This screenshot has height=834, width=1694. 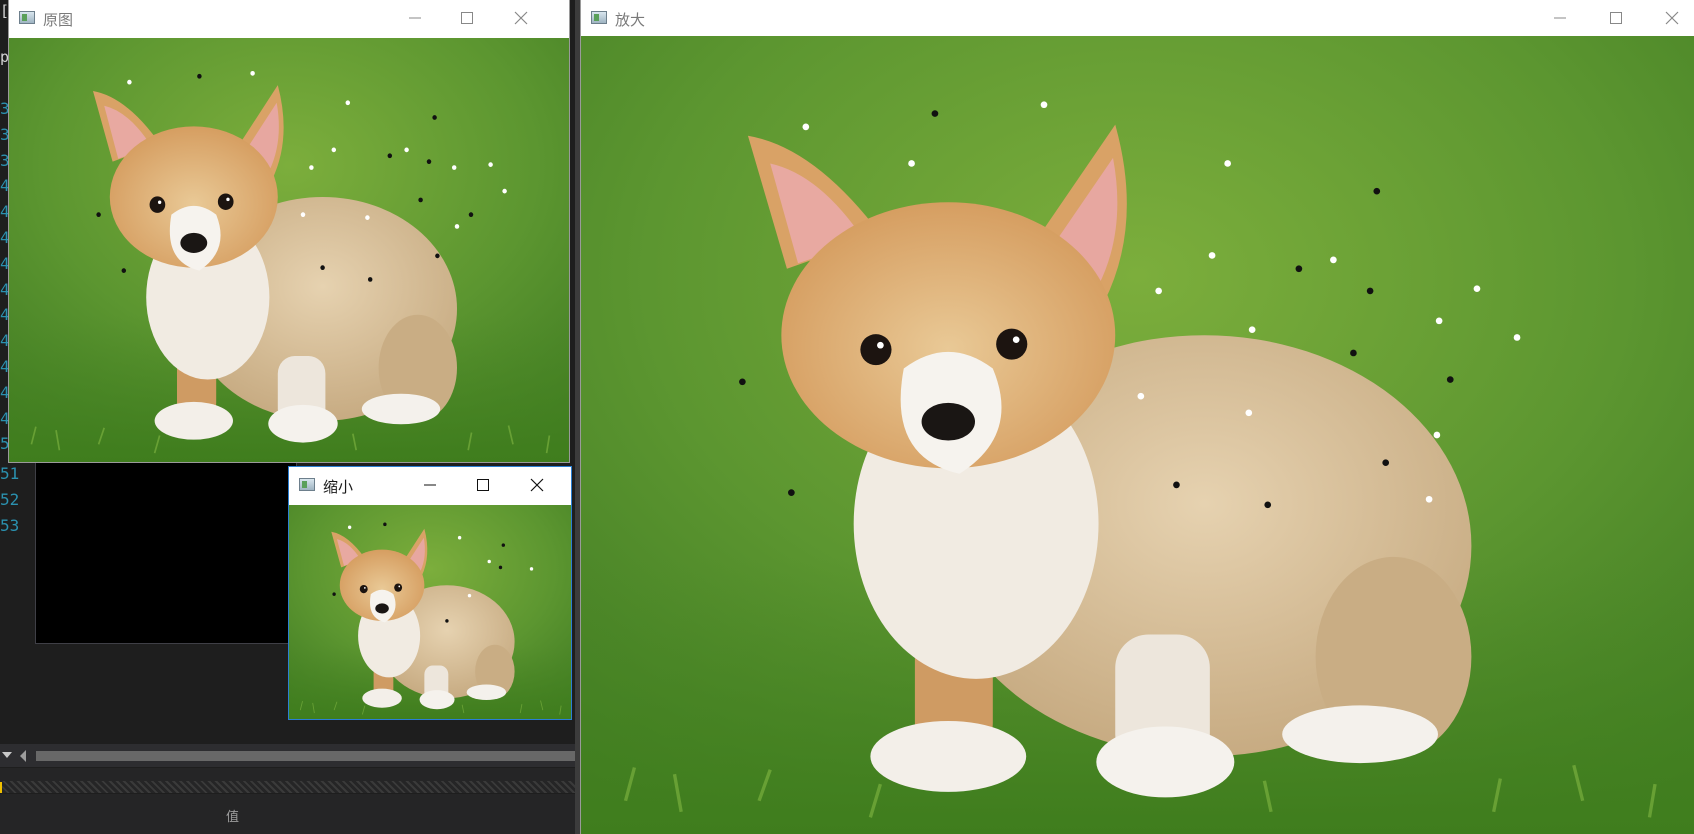 I want to click on dropdown-arrow-icon, so click(x=7, y=755).